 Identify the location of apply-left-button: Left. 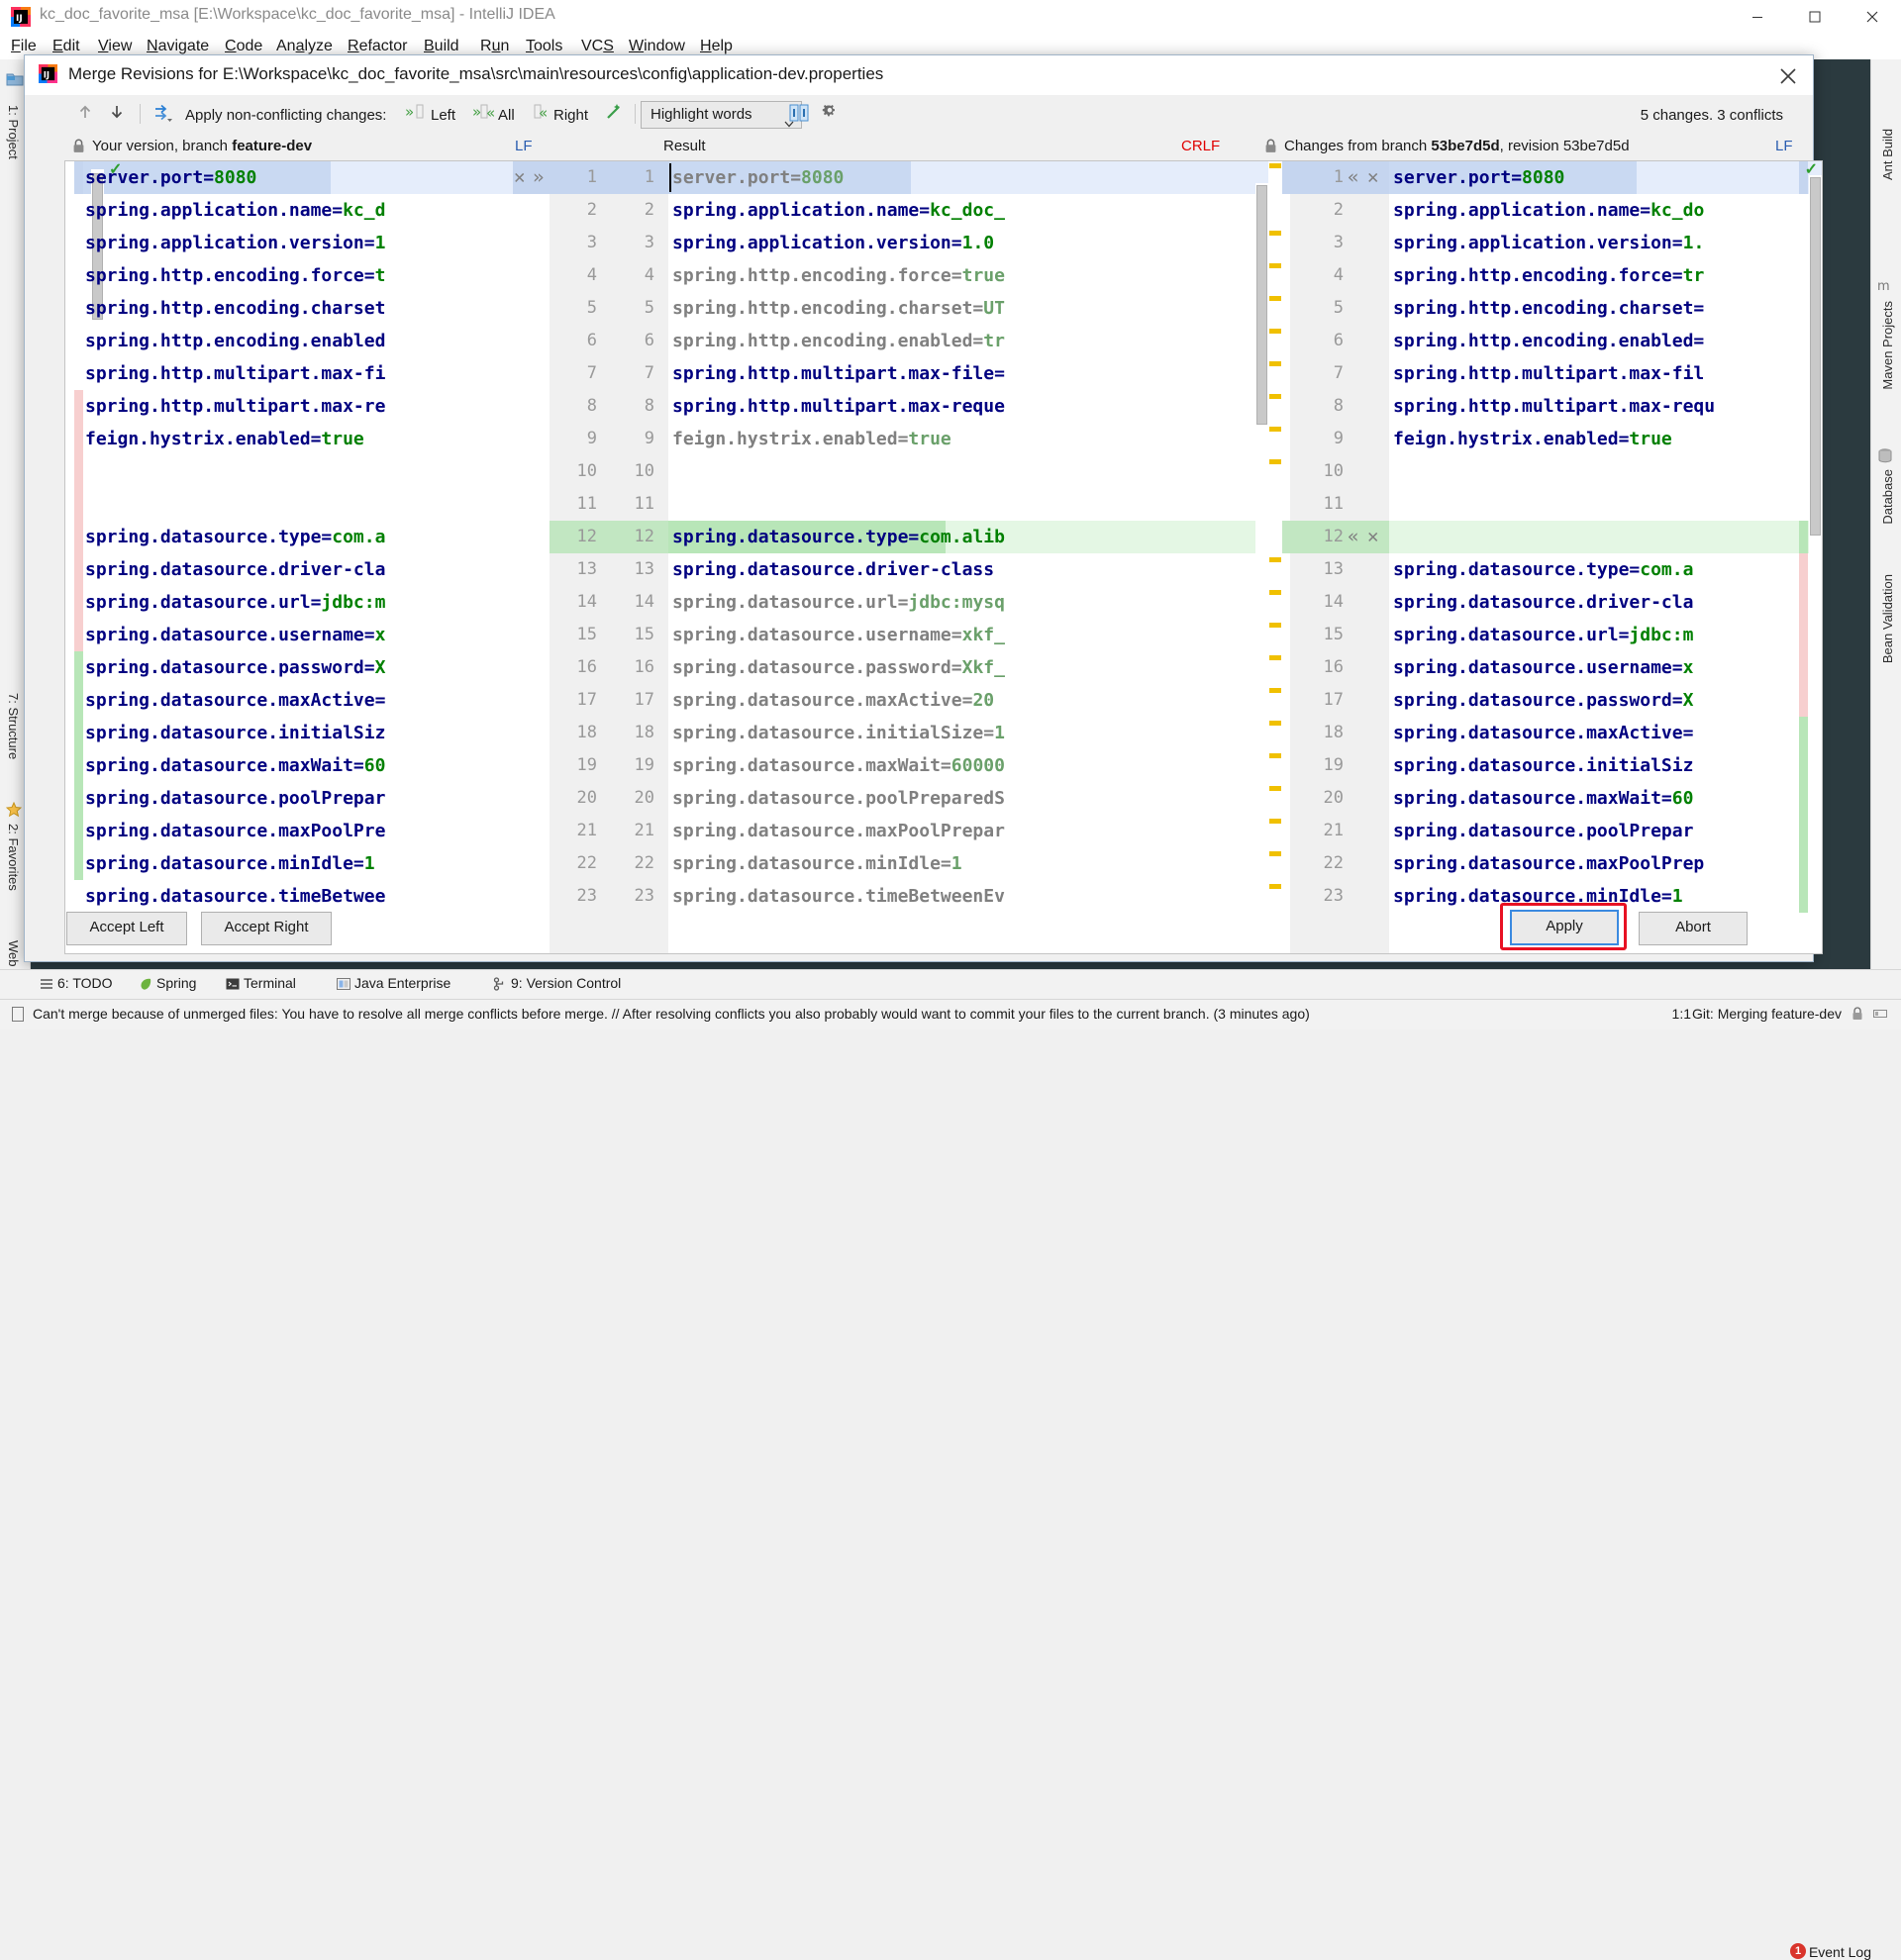
(443, 115).